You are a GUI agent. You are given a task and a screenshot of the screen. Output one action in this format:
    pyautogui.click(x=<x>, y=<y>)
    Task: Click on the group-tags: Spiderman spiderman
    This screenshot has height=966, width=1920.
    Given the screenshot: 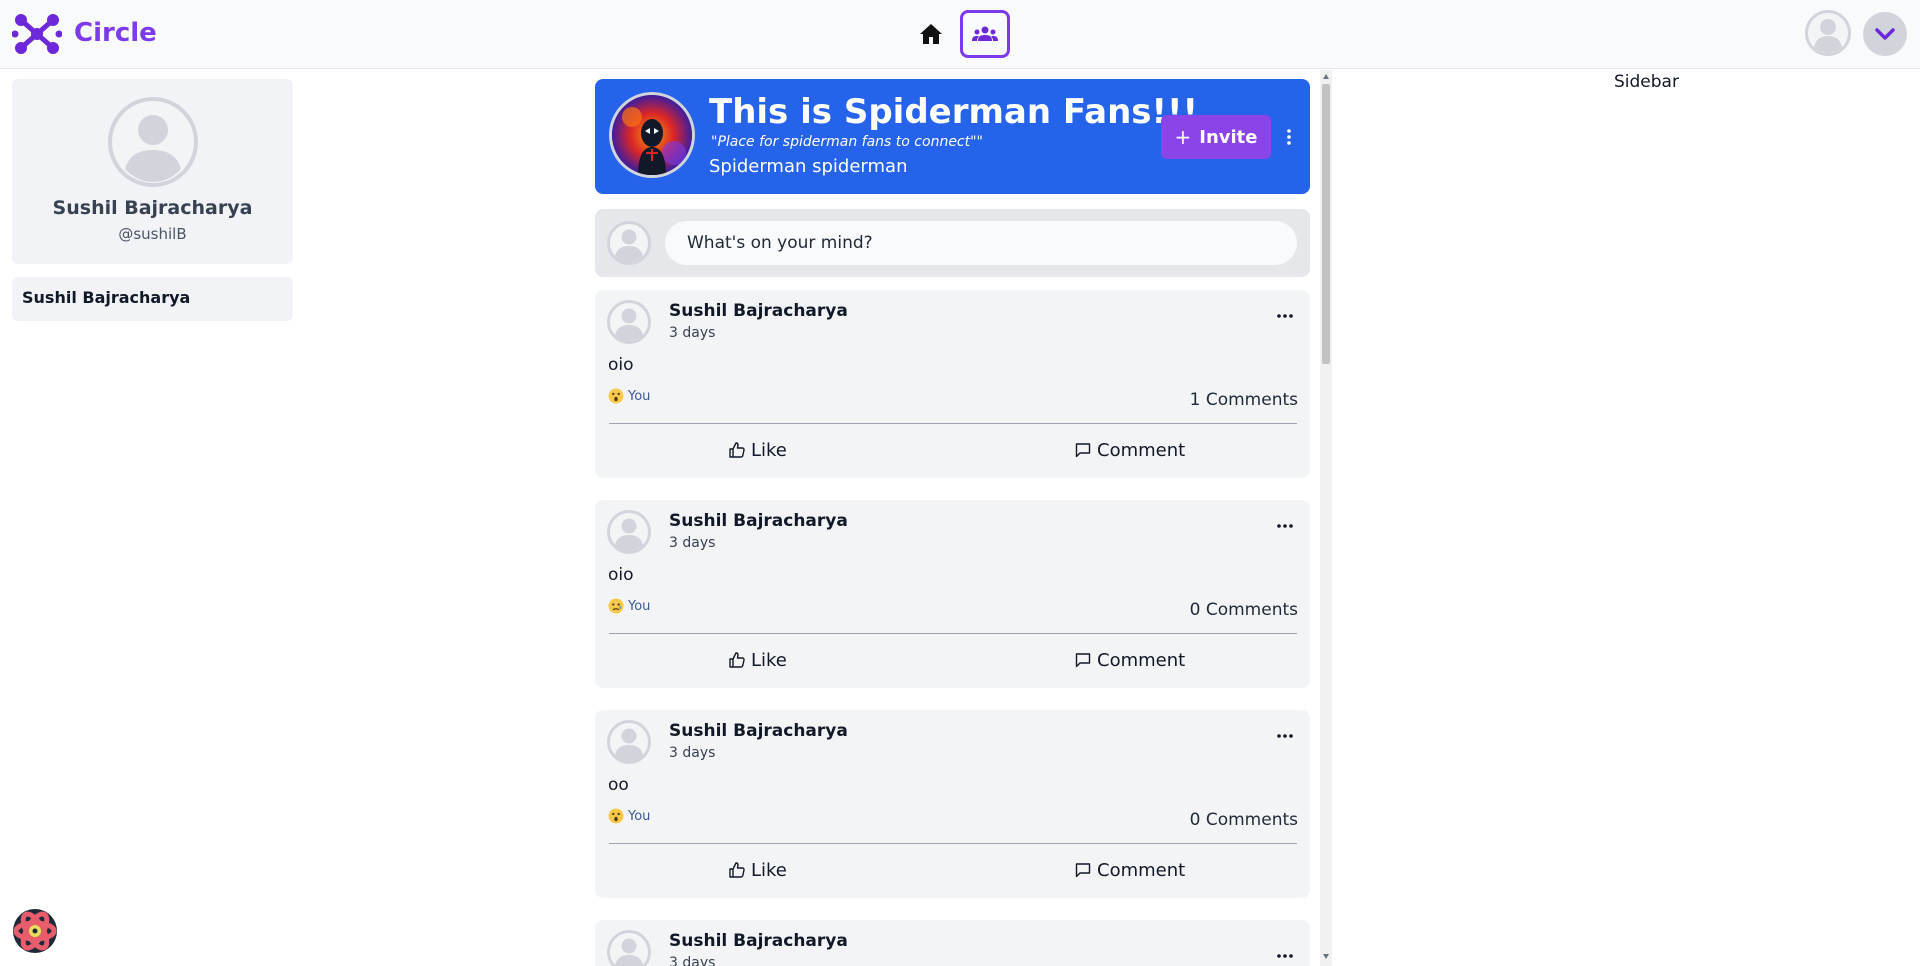 What is the action you would take?
    pyautogui.click(x=808, y=166)
    